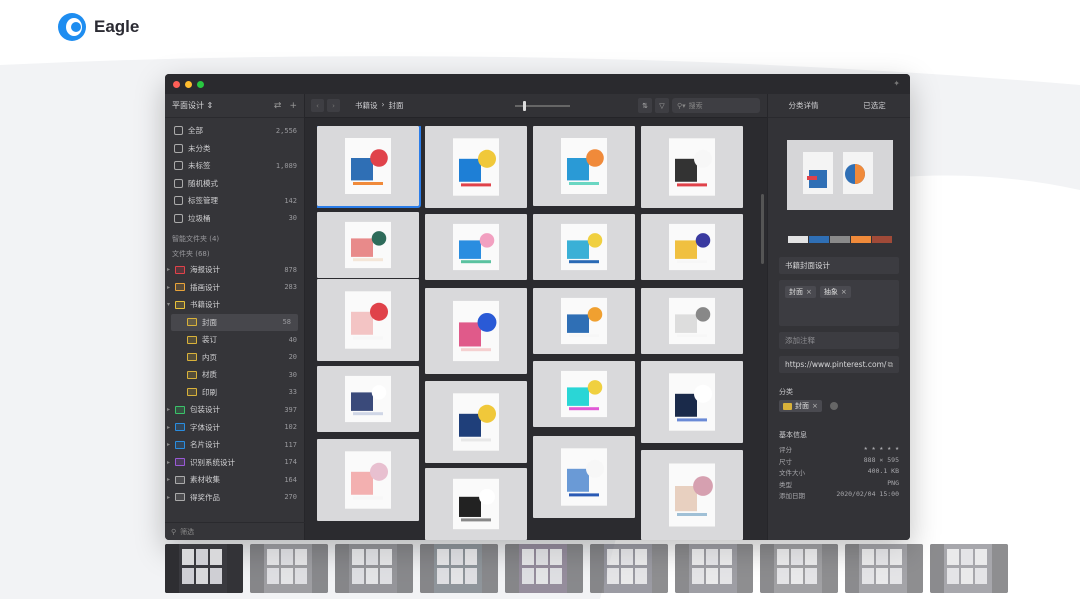  What do you see at coordinates (716, 105) in the screenshot?
I see `search-input: ⚲▾ 搜索` at bounding box center [716, 105].